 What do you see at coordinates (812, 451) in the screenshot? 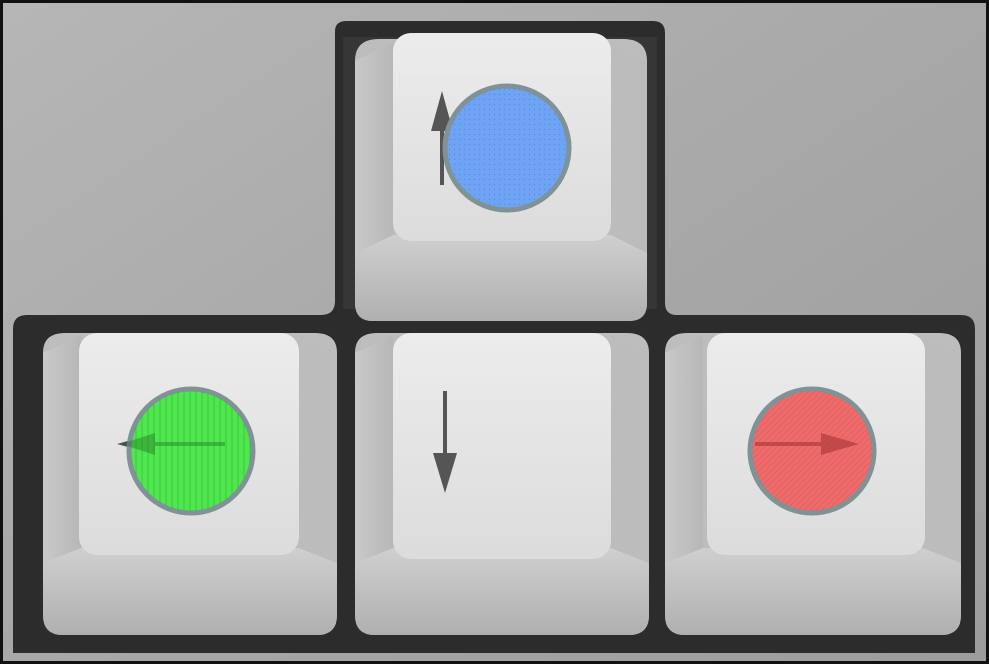
I see `red-marker` at bounding box center [812, 451].